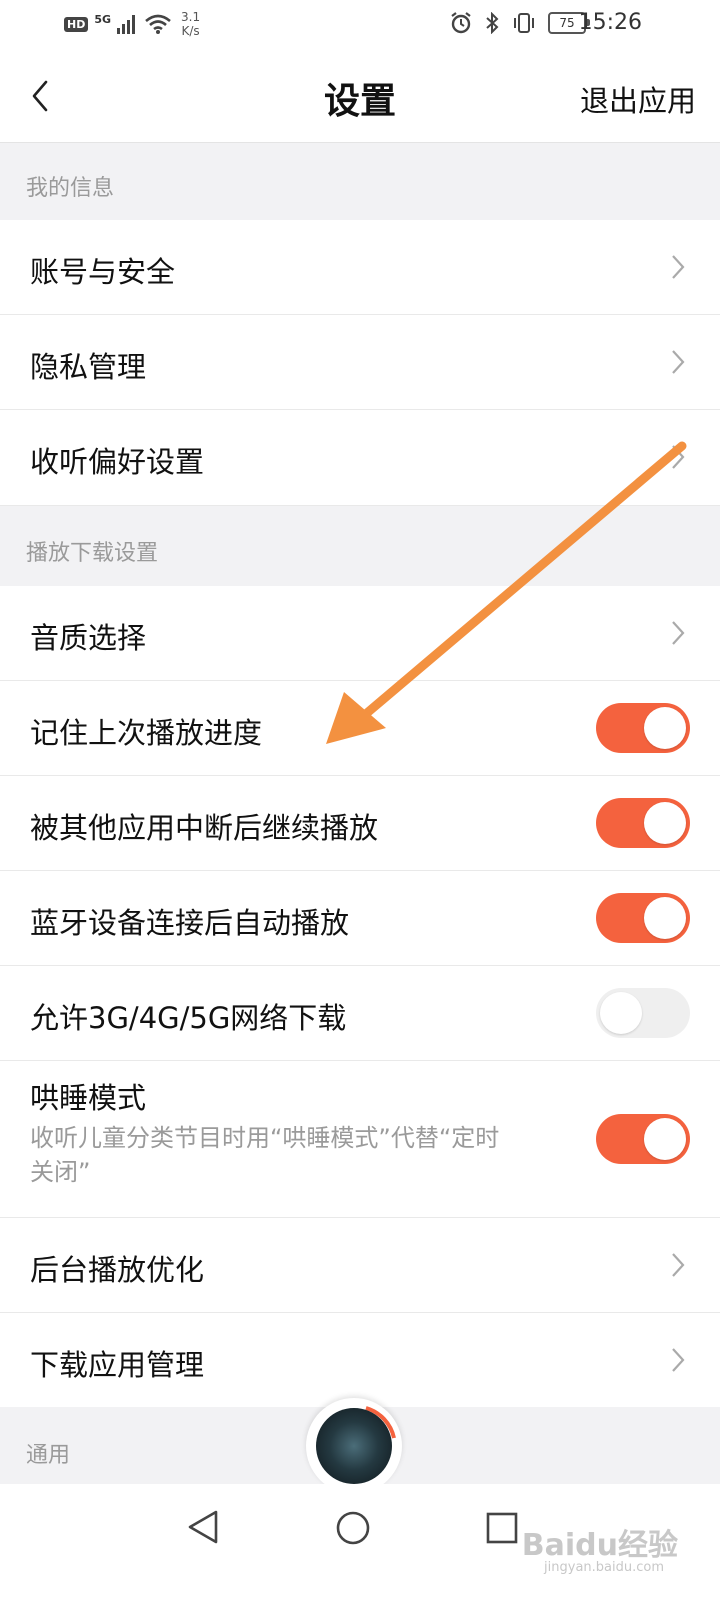 This screenshot has height=1600, width=720. I want to click on album-cover, so click(354, 1446).